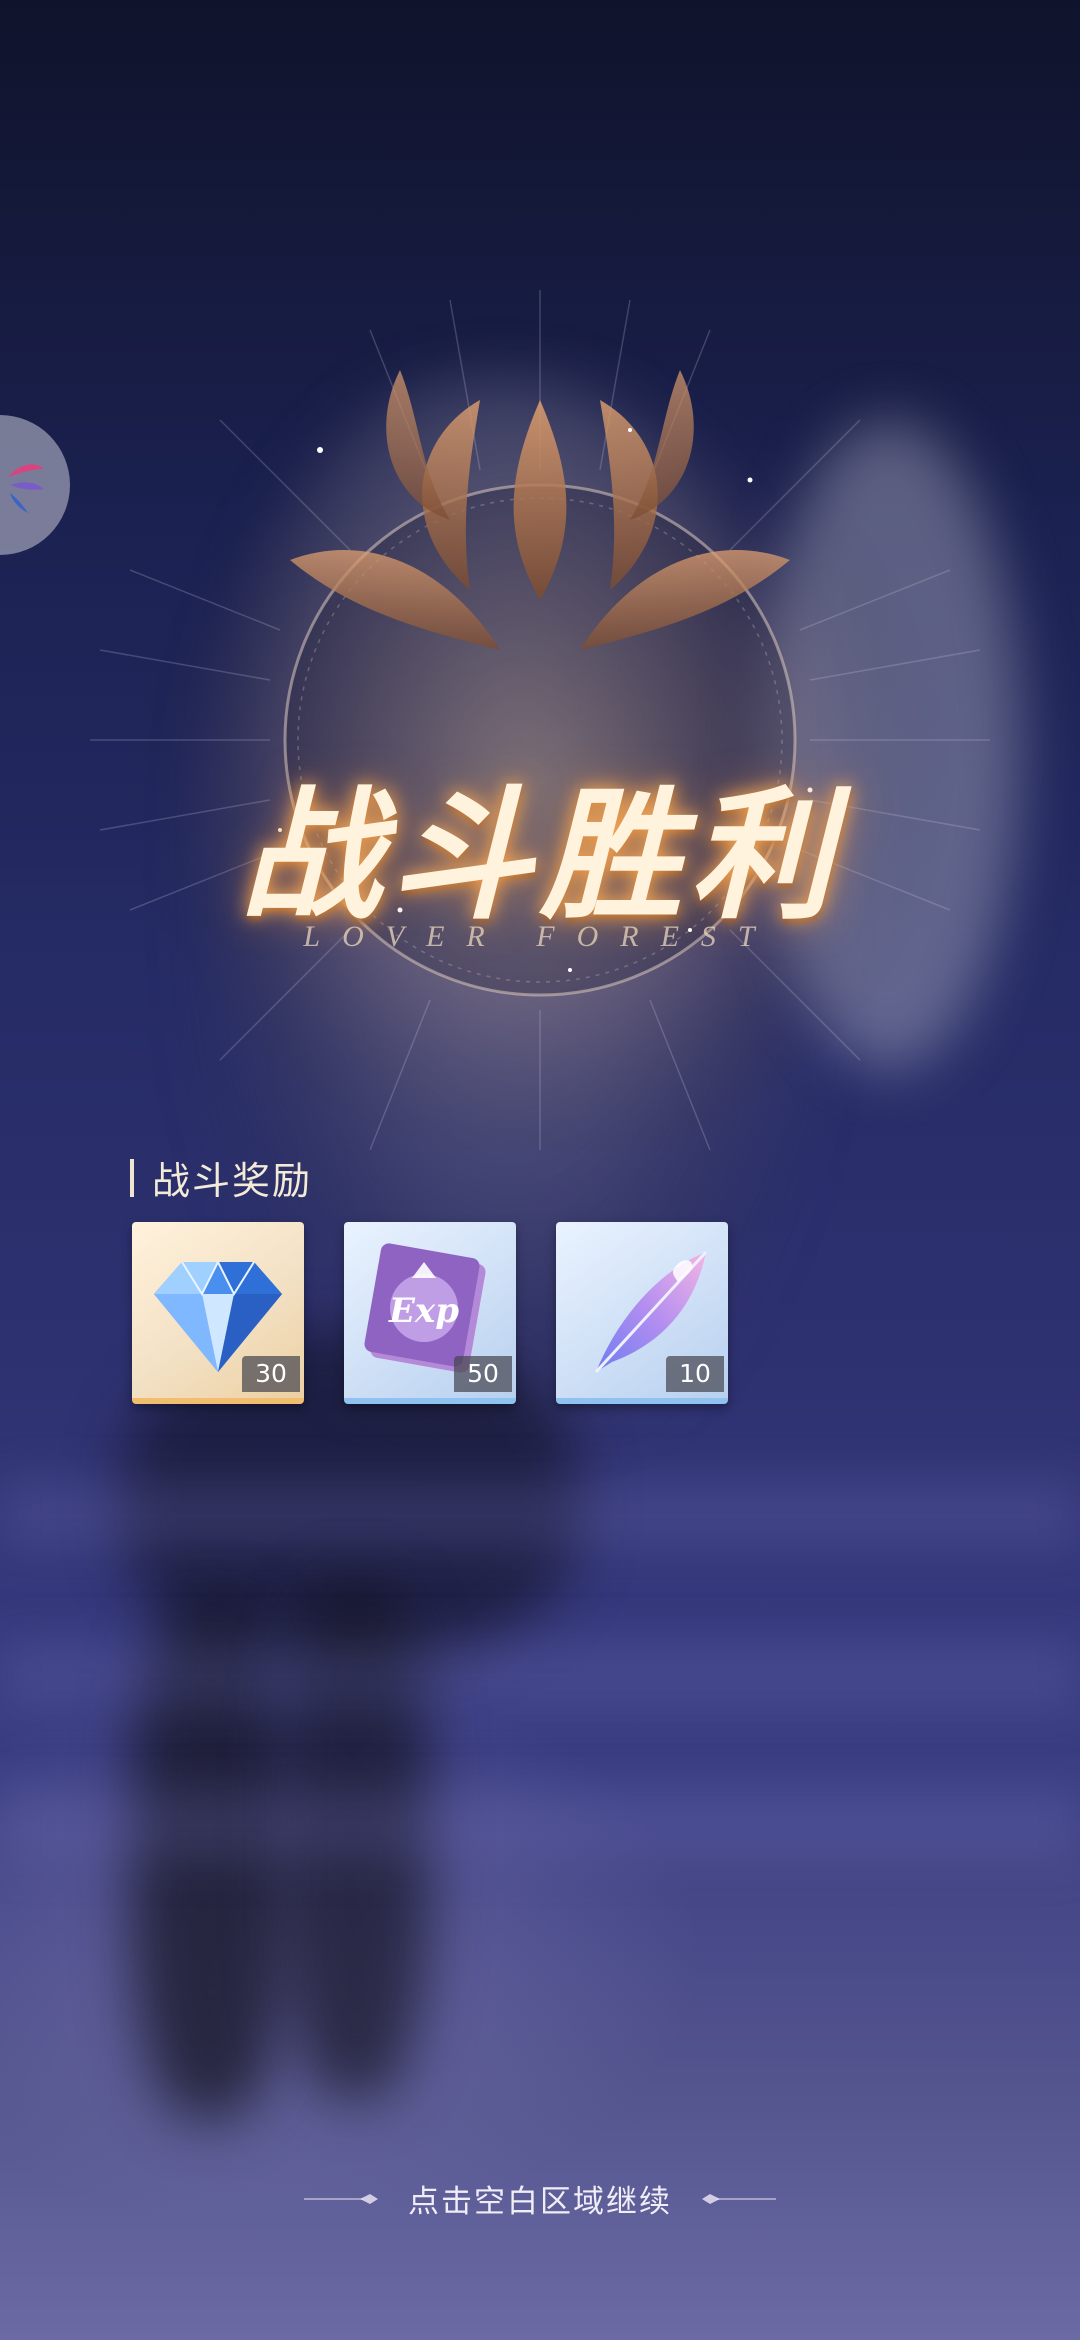 The image size is (1080, 2340). What do you see at coordinates (739, 2198) in the screenshot?
I see `right-ornament-icon` at bounding box center [739, 2198].